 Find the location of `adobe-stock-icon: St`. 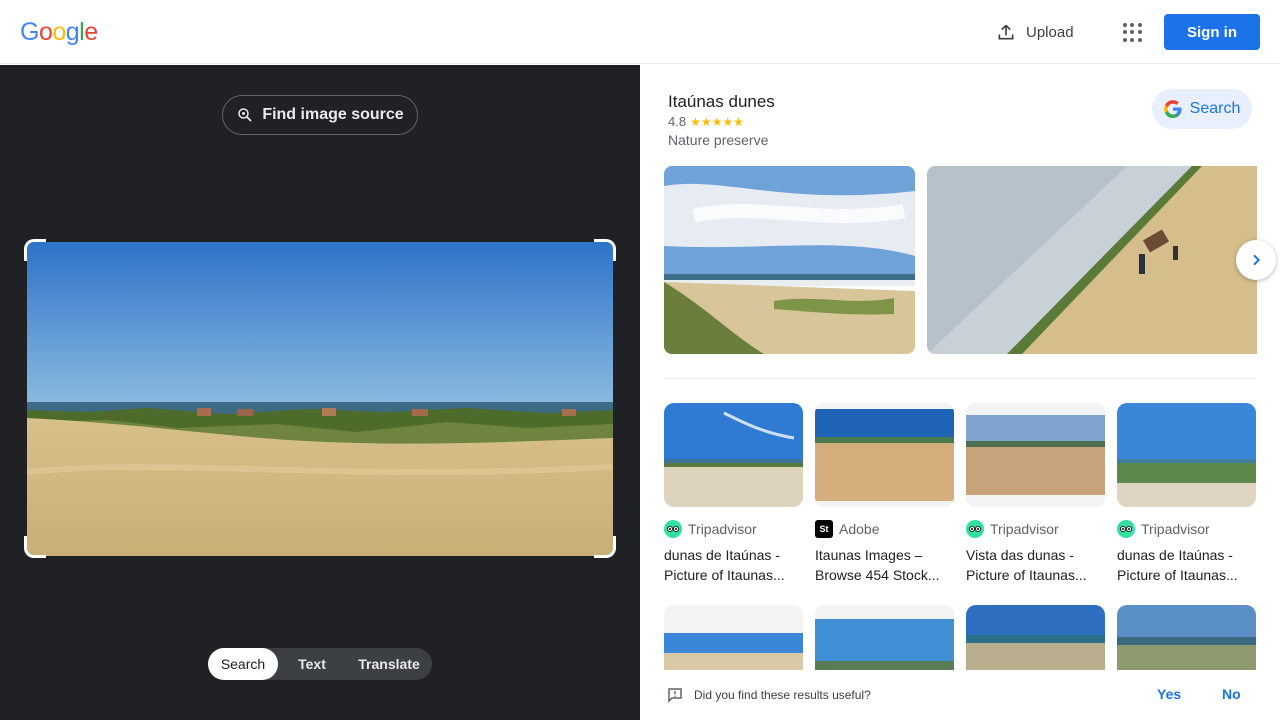

adobe-stock-icon: St is located at coordinates (824, 529).